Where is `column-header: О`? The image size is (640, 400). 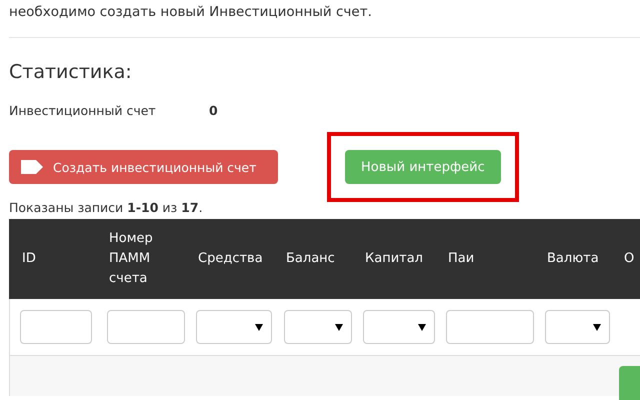 column-header: О is located at coordinates (629, 258).